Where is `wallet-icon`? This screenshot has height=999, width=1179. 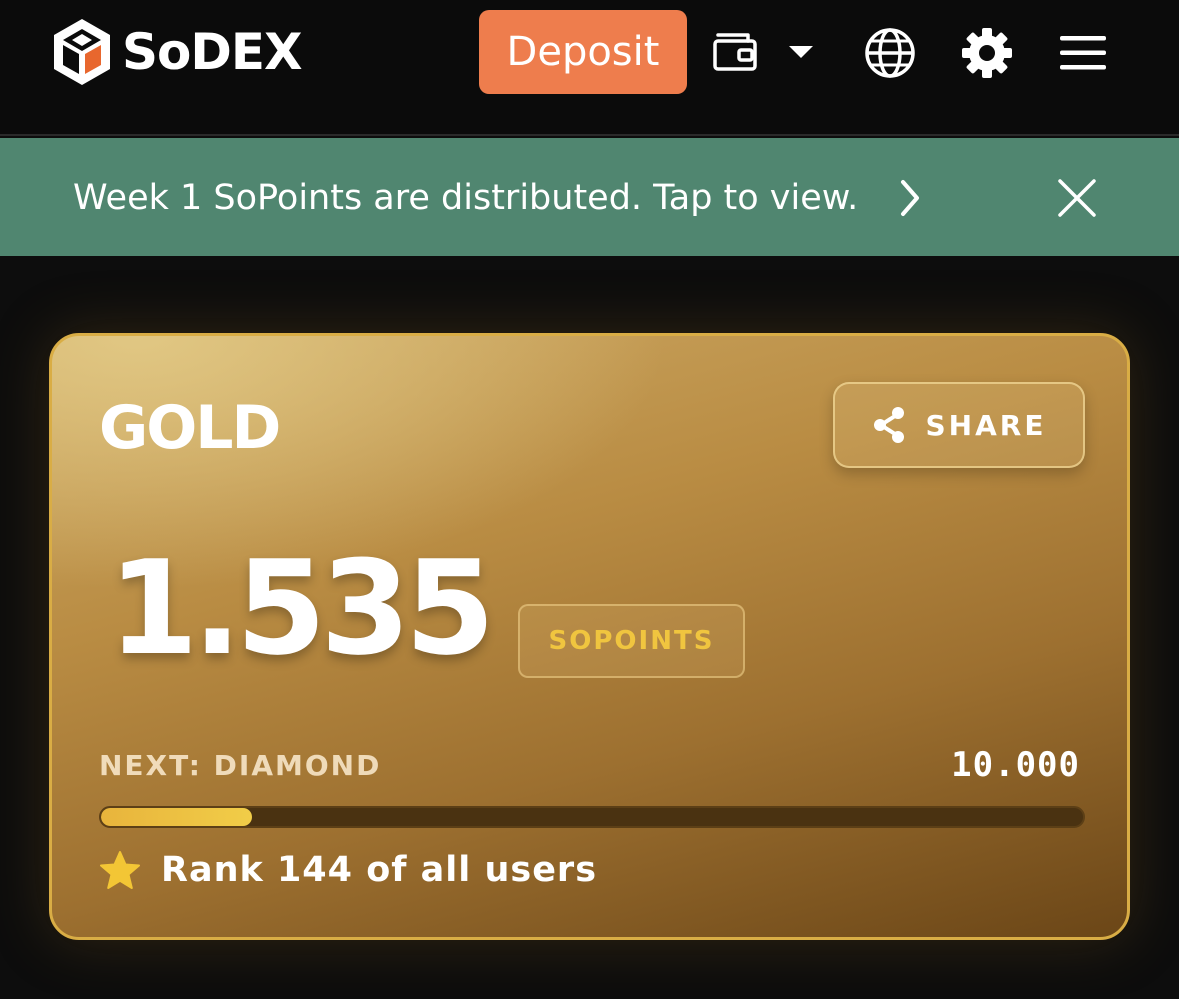 wallet-icon is located at coordinates (735, 52).